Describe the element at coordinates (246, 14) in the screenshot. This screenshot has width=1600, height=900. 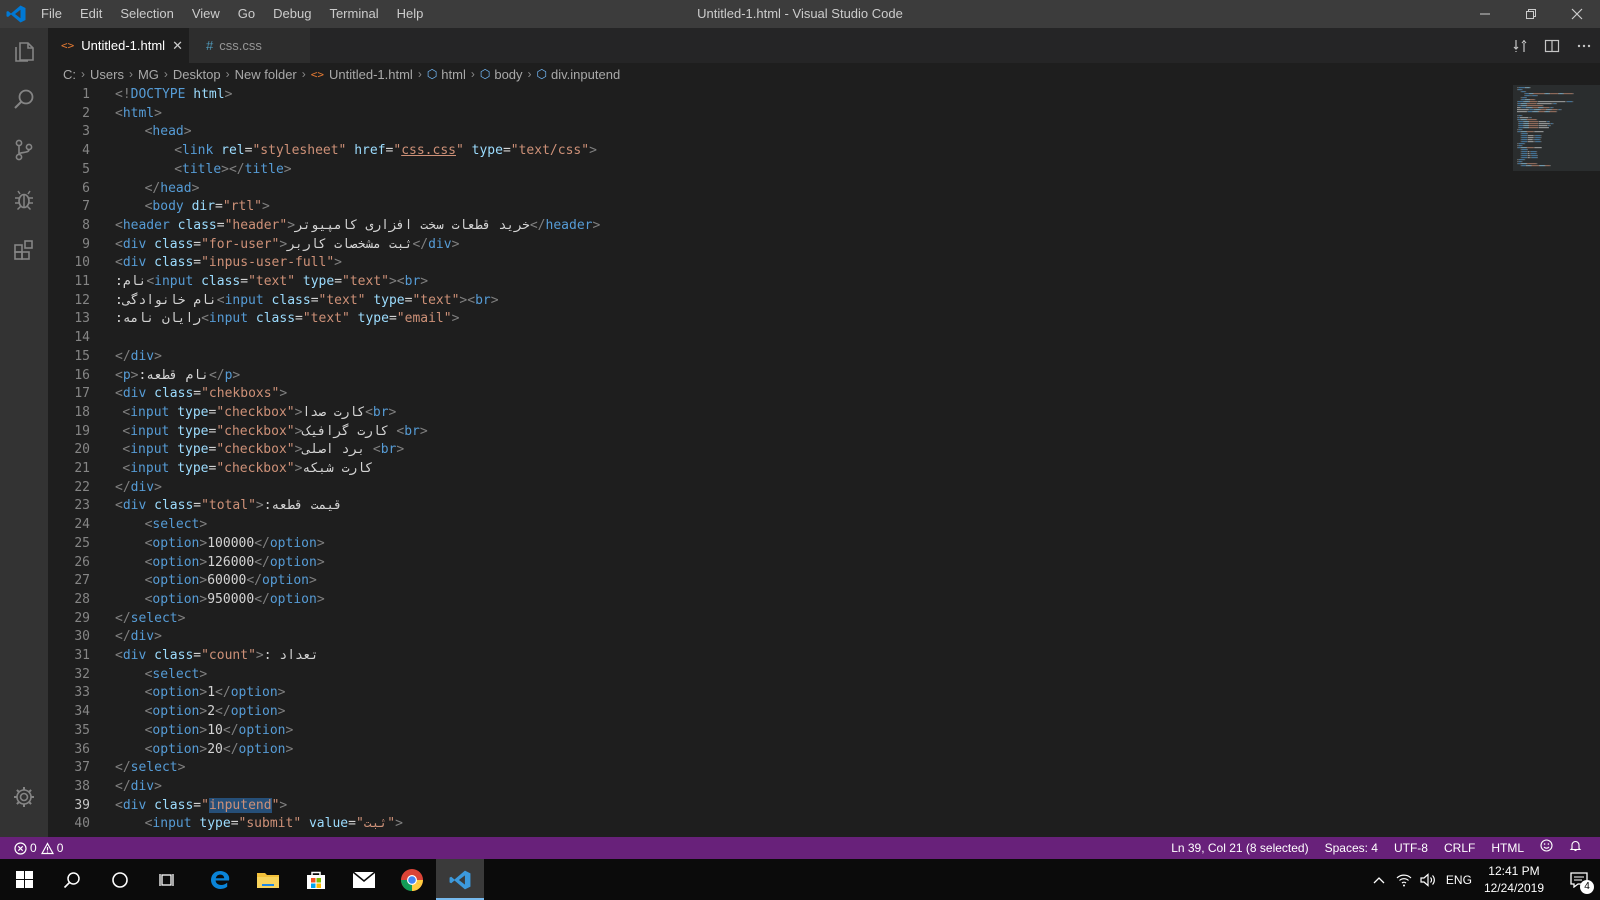
I see `menu-go: Go` at that location.